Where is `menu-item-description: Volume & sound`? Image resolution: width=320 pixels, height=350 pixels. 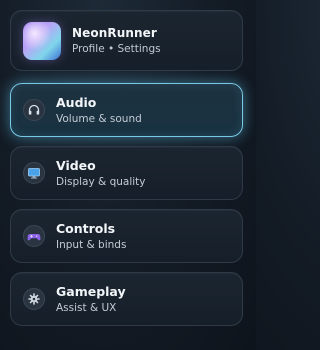
menu-item-description: Volume & sound is located at coordinates (99, 119).